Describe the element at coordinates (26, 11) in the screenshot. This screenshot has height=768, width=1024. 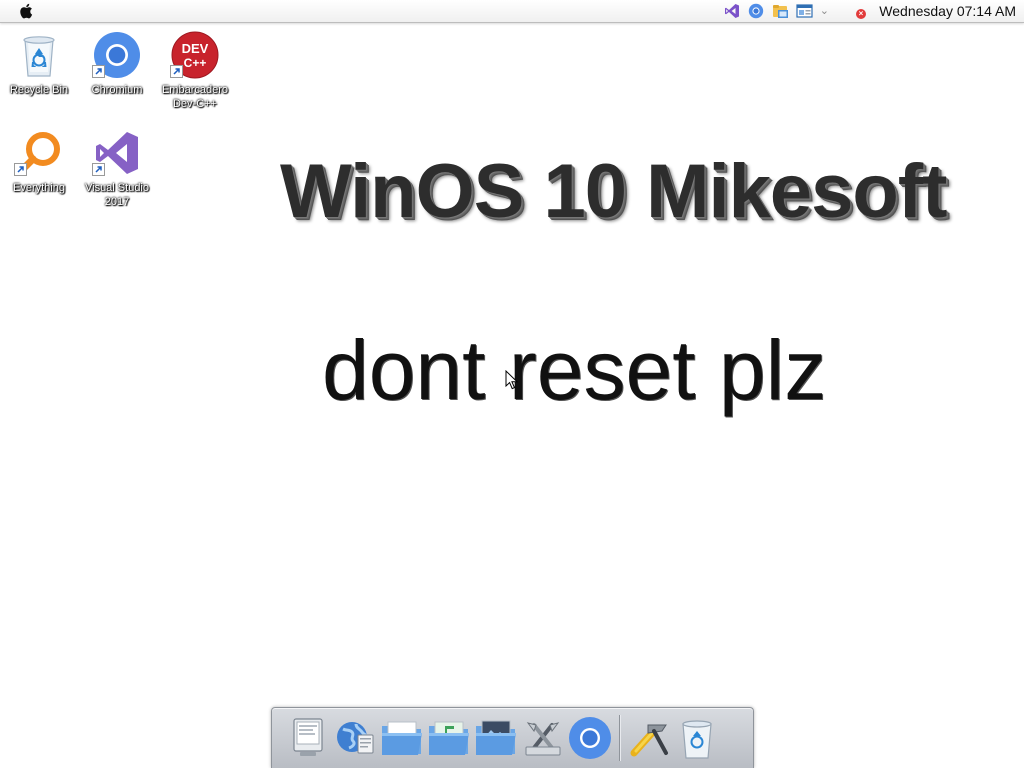
I see `apple-icon` at that location.